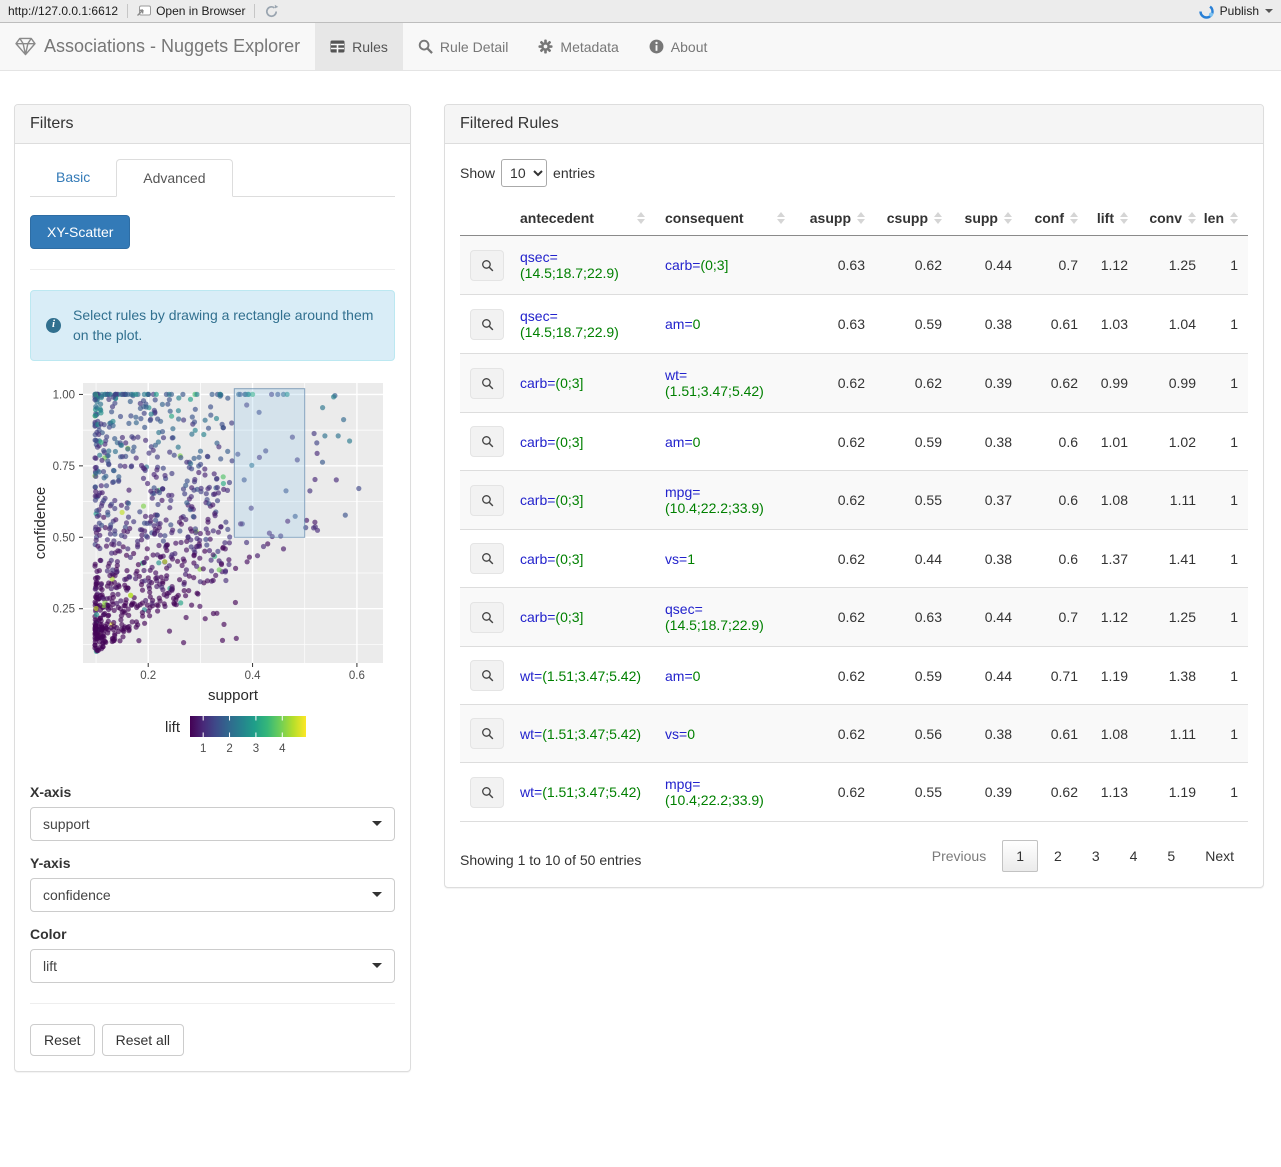  Describe the element at coordinates (212, 823) in the screenshot. I see `x-axis-select: support` at that location.